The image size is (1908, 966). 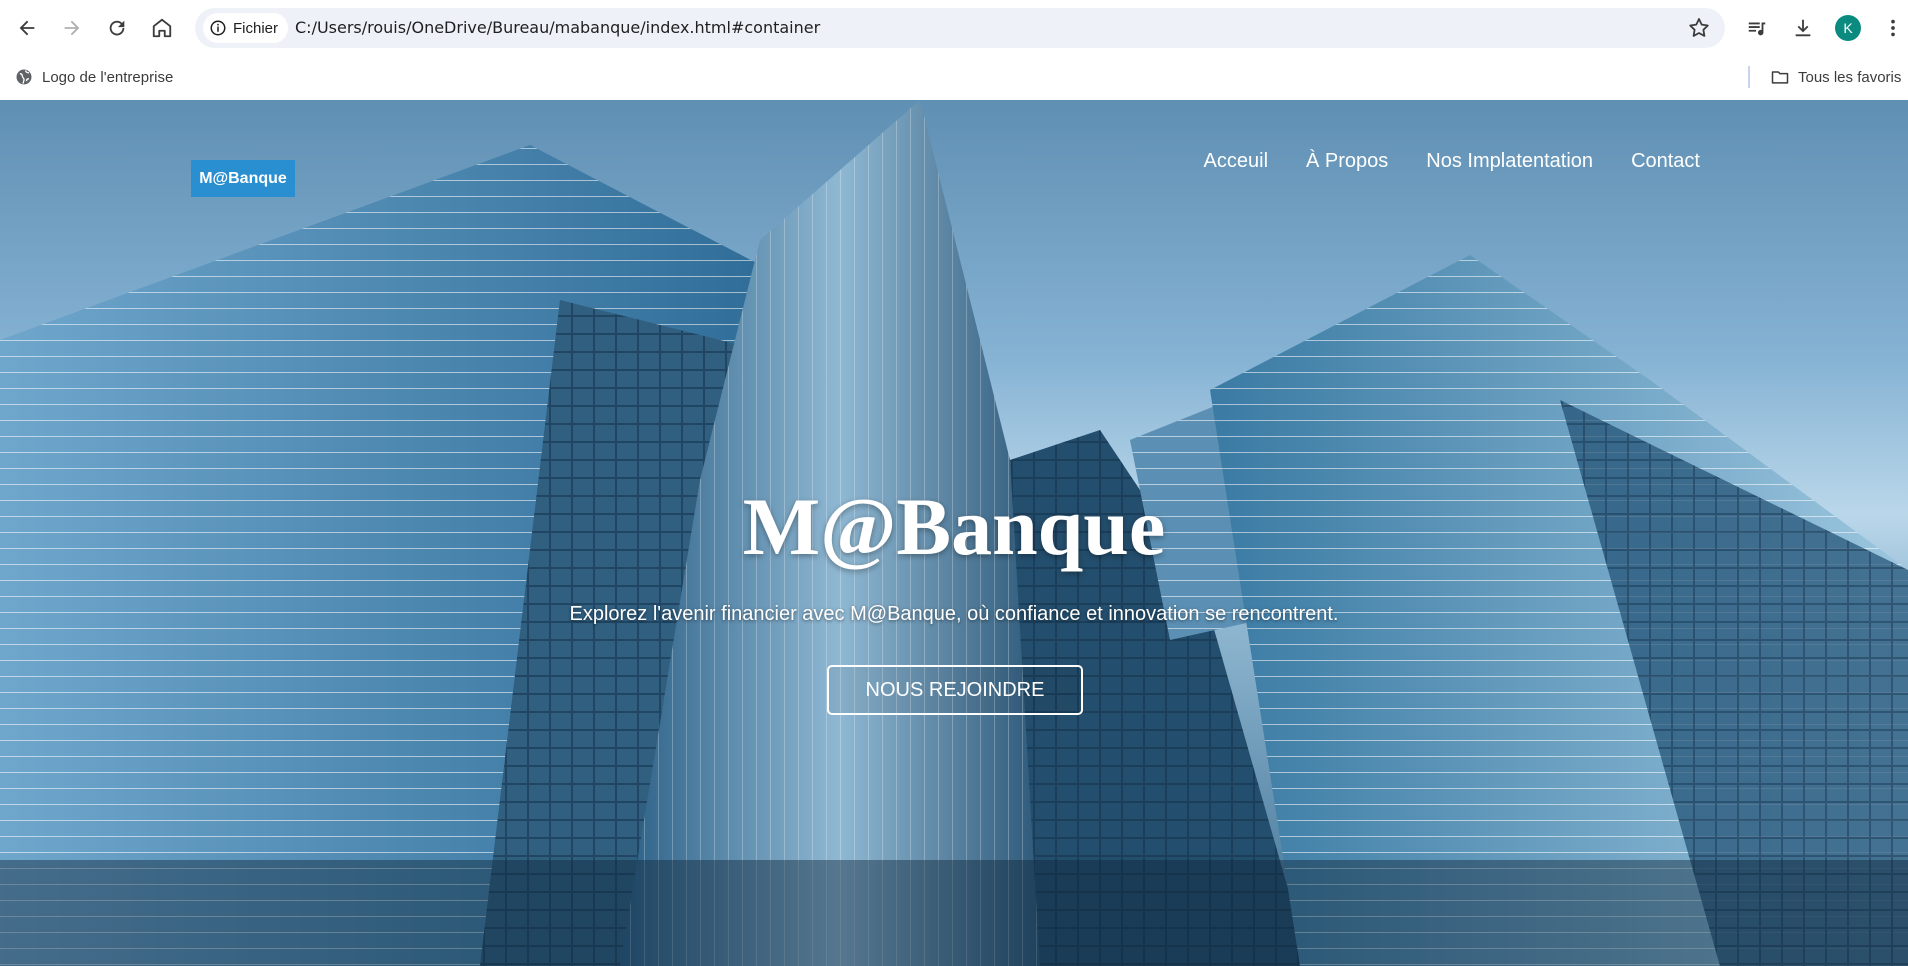 I want to click on info-icon, so click(x=218, y=28).